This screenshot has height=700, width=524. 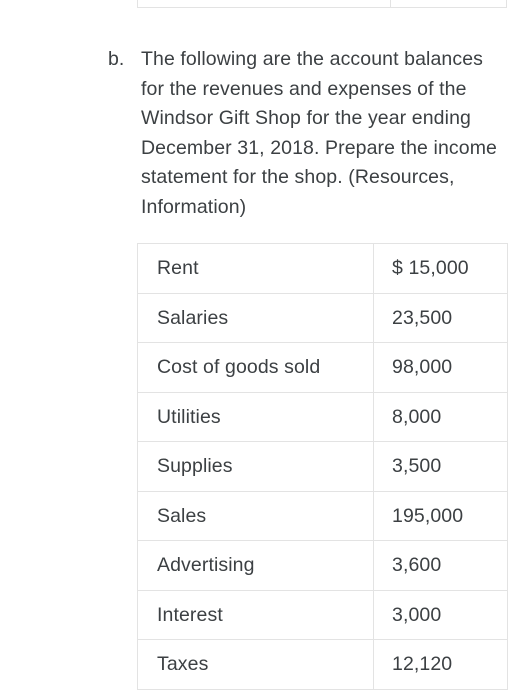 What do you see at coordinates (440, 515) in the screenshot?
I see `account-amount-cell: 195,000` at bounding box center [440, 515].